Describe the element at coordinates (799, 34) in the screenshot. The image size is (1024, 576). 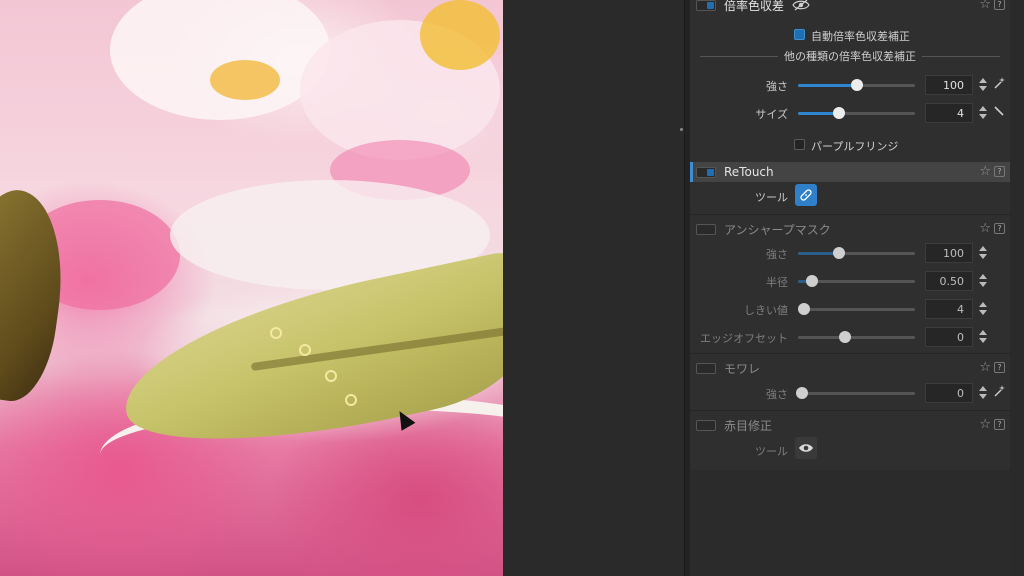
I see `auto-ca-checkbox` at that location.